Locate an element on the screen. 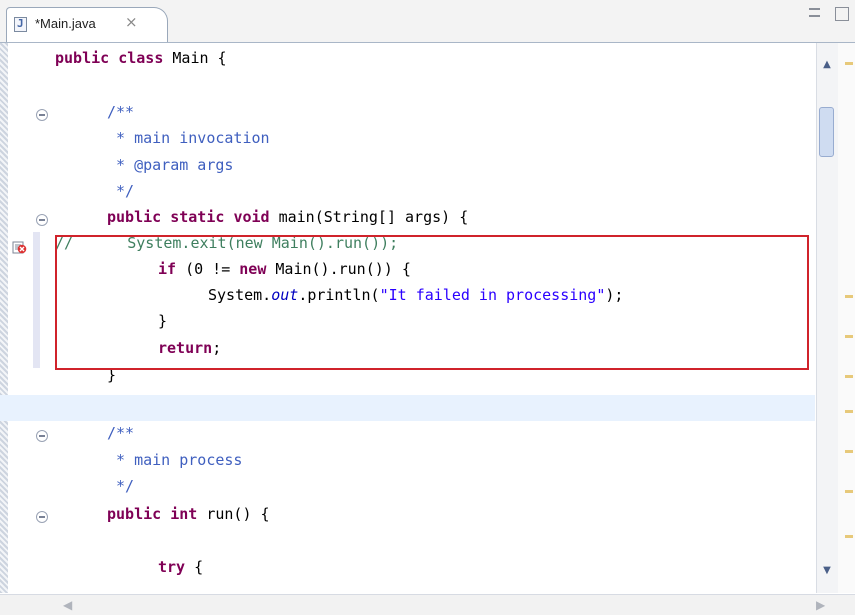  maximize-icon is located at coordinates (842, 14).